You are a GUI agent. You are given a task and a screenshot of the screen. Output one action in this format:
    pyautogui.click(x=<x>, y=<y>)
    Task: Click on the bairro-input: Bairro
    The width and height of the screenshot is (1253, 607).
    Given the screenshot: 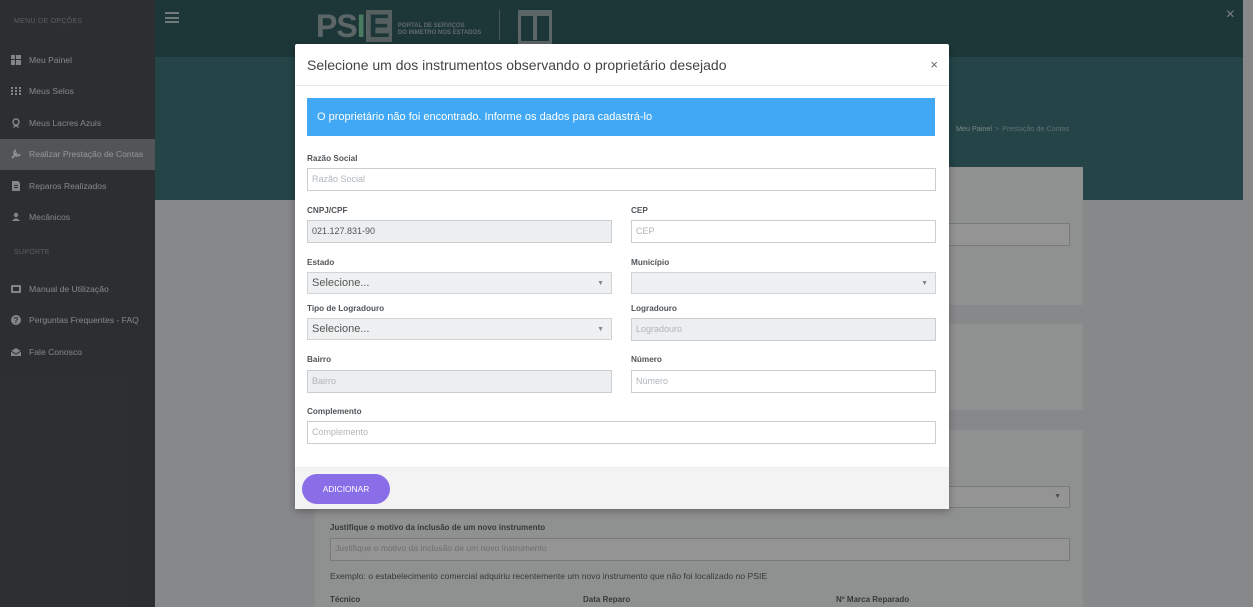 What is the action you would take?
    pyautogui.click(x=459, y=381)
    